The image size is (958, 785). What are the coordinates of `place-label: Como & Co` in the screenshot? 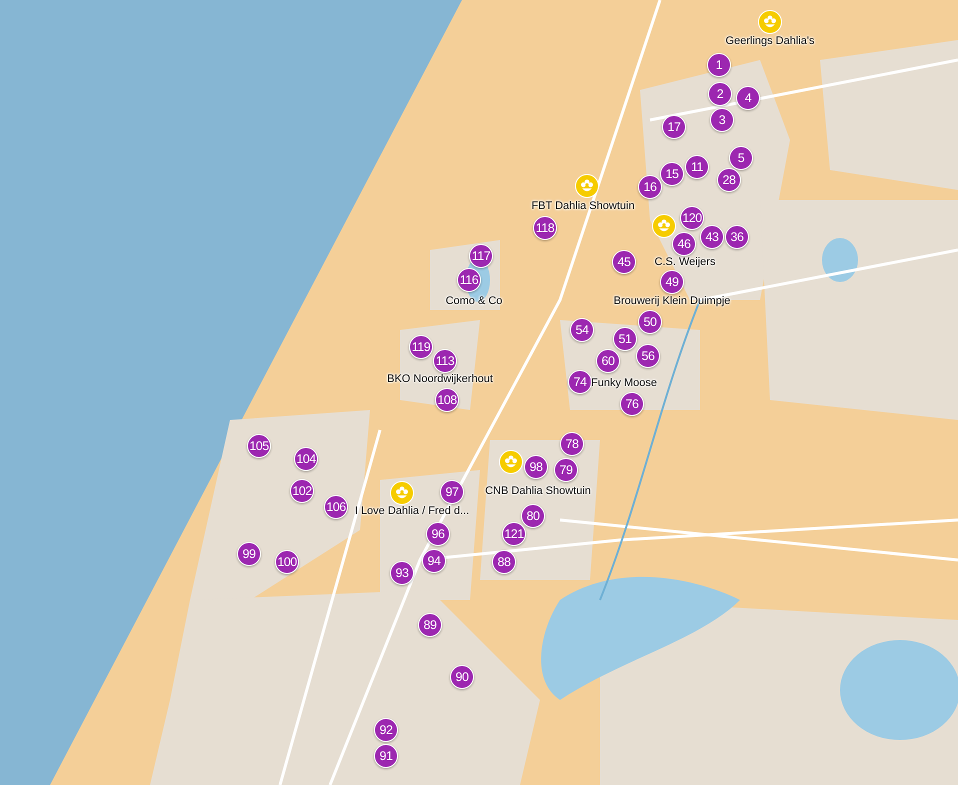 It's located at (474, 301).